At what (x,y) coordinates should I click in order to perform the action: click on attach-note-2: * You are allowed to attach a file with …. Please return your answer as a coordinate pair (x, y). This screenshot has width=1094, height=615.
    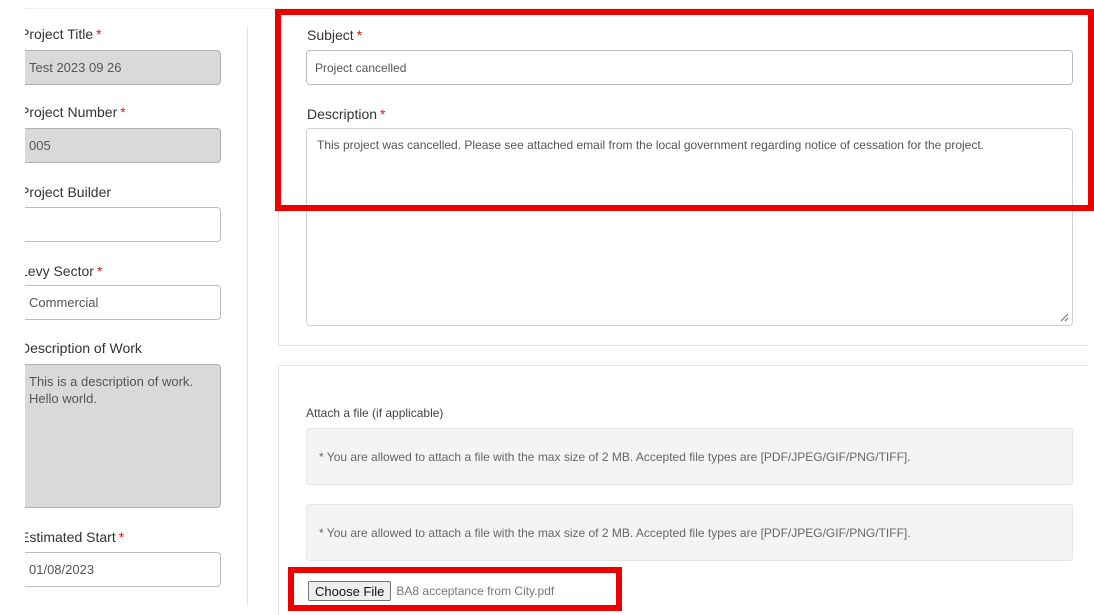
    Looking at the image, I should click on (689, 532).